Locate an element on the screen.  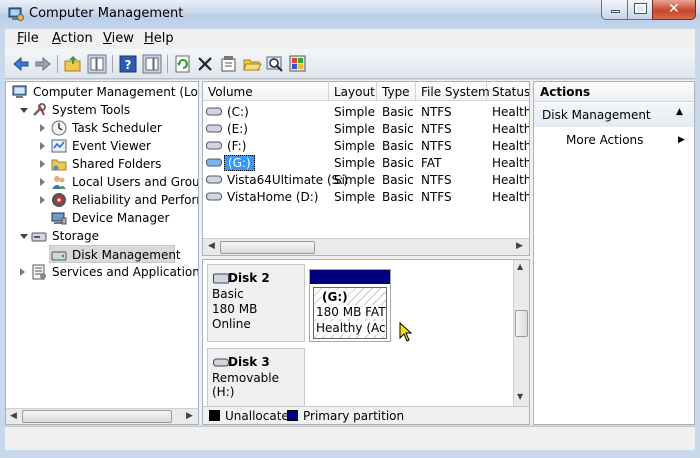
shared-folder-icon is located at coordinates (59, 165).